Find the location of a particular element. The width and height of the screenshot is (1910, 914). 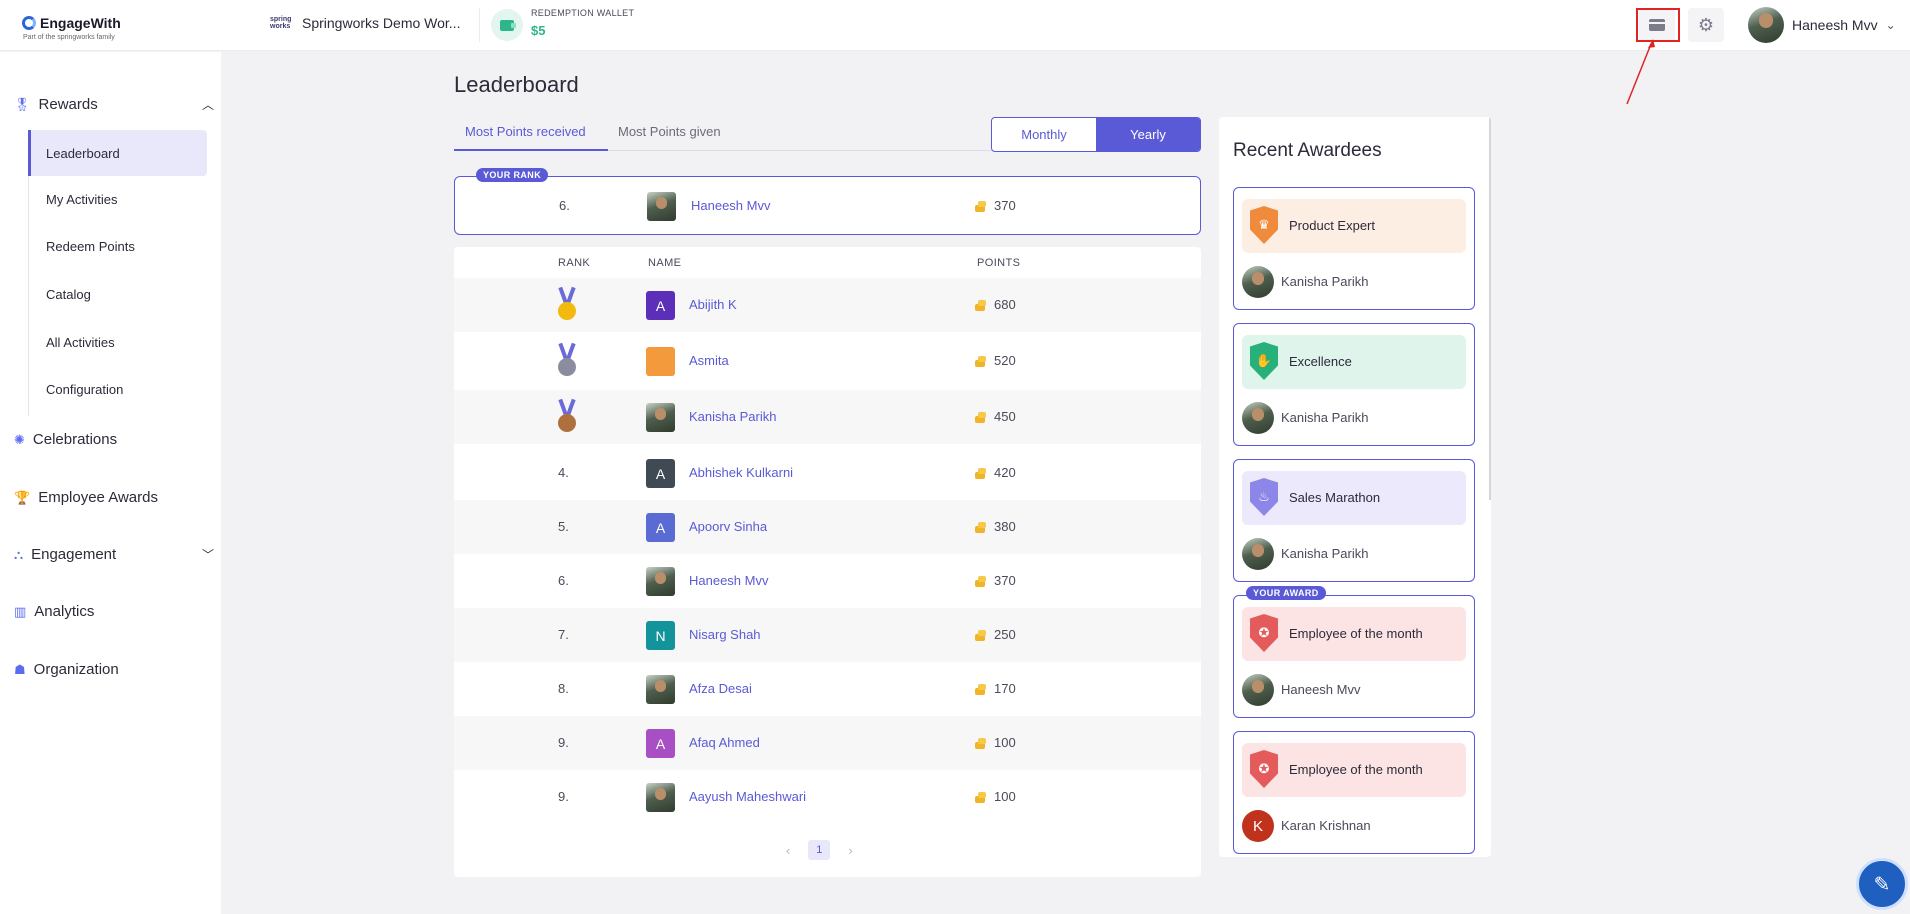

row-points: 250 is located at coordinates (1005, 634).